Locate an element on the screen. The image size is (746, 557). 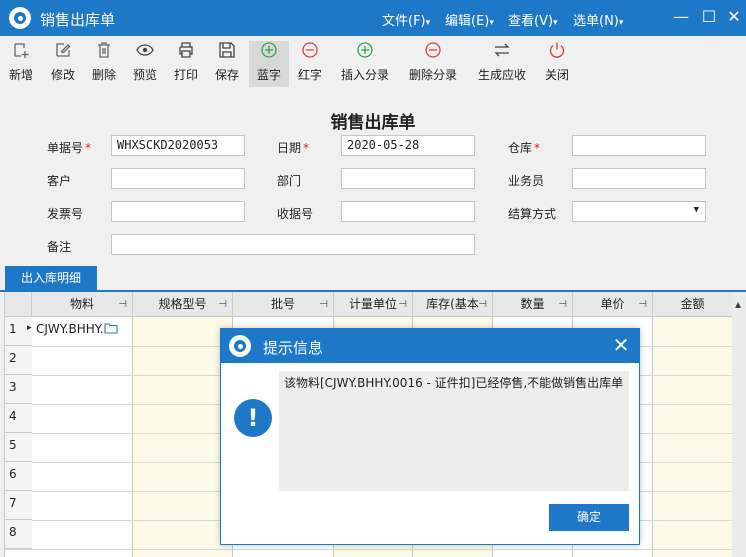
row-number: 3 is located at coordinates (18, 389).